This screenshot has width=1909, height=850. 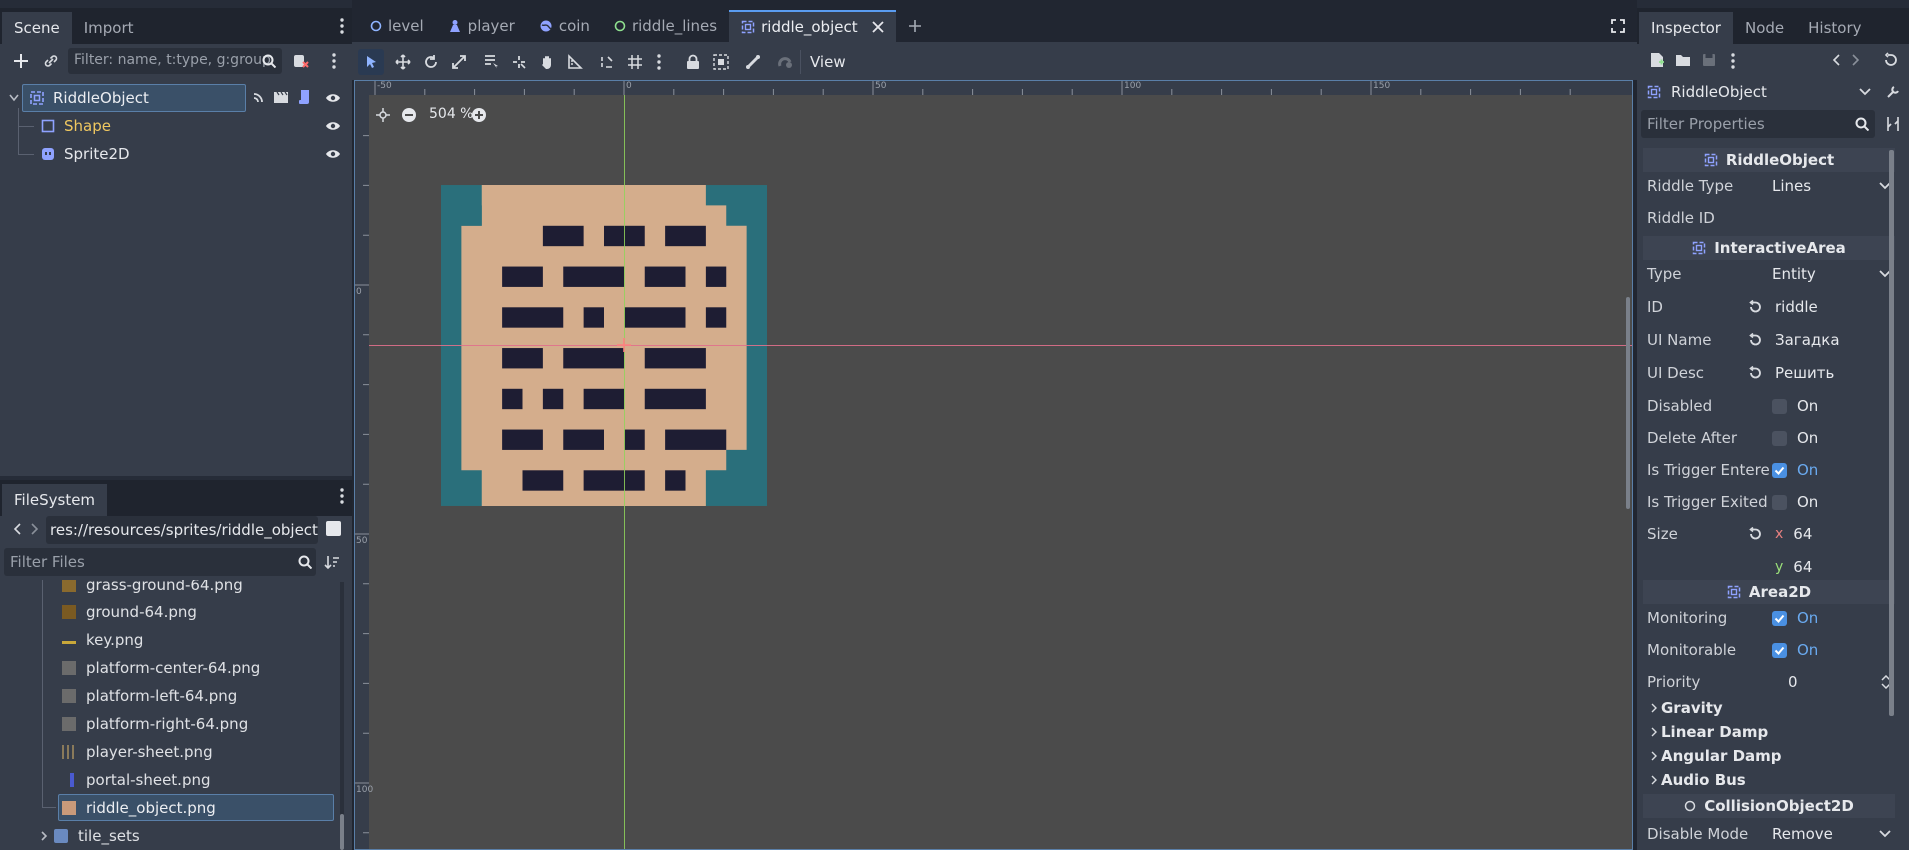 I want to click on tab-riddle-object: riddle_object, so click(x=812, y=26).